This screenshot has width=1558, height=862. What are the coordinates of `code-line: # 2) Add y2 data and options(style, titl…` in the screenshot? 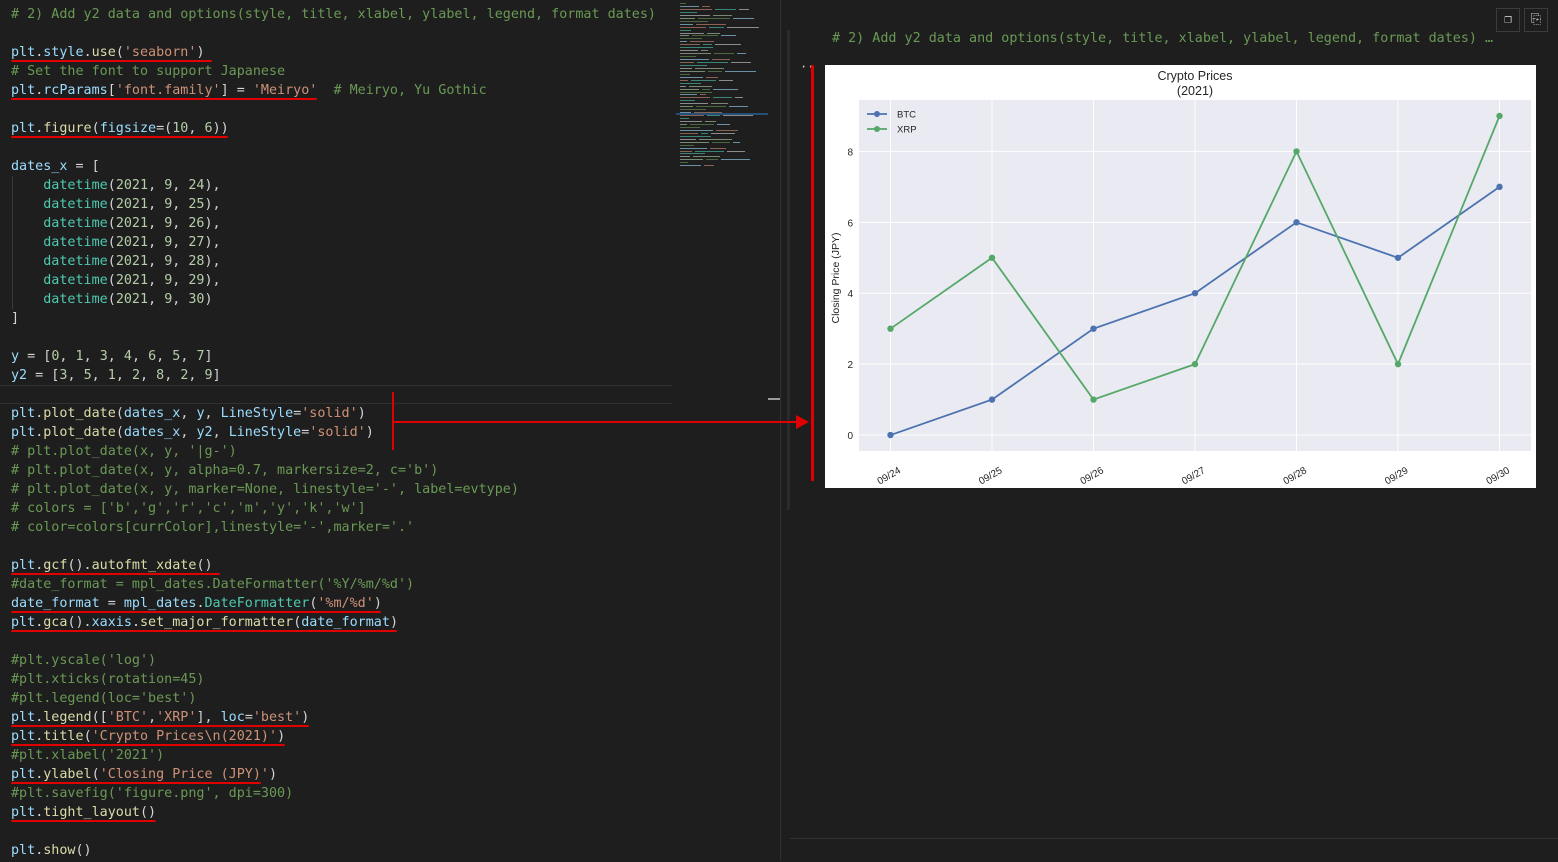 It's located at (333, 14).